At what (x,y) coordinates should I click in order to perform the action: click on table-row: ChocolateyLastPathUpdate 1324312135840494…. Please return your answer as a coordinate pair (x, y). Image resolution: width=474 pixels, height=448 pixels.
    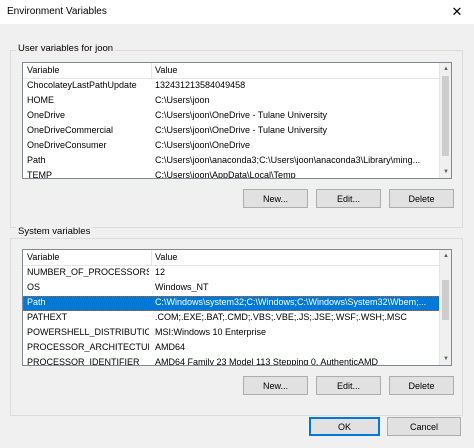
    Looking at the image, I should click on (237, 86).